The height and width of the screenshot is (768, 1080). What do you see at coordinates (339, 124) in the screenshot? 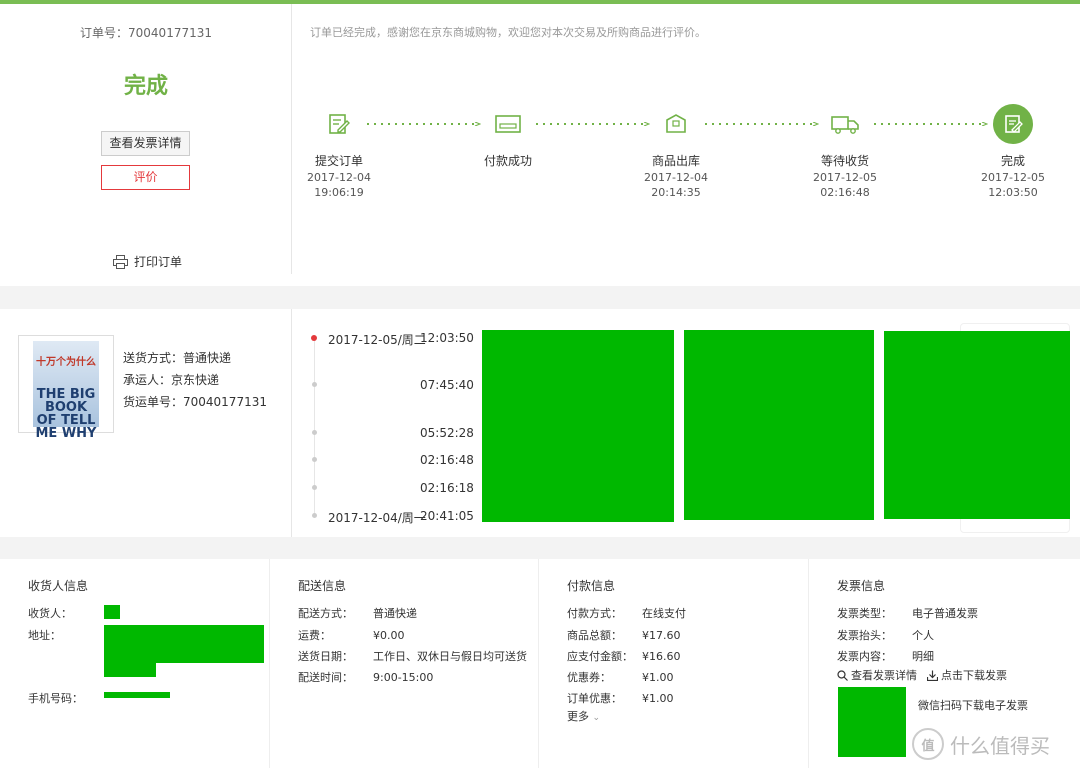
I see `edit-icon` at bounding box center [339, 124].